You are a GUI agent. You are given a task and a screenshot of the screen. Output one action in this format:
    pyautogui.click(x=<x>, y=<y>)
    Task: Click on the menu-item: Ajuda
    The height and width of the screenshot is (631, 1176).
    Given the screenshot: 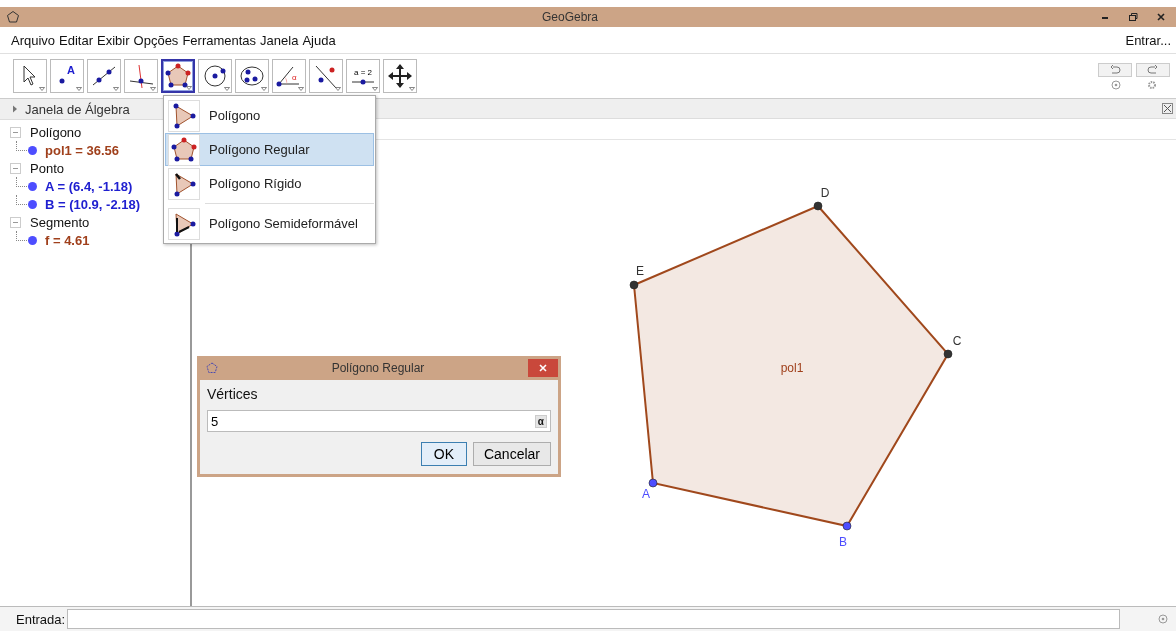 What is the action you would take?
    pyautogui.click(x=319, y=40)
    